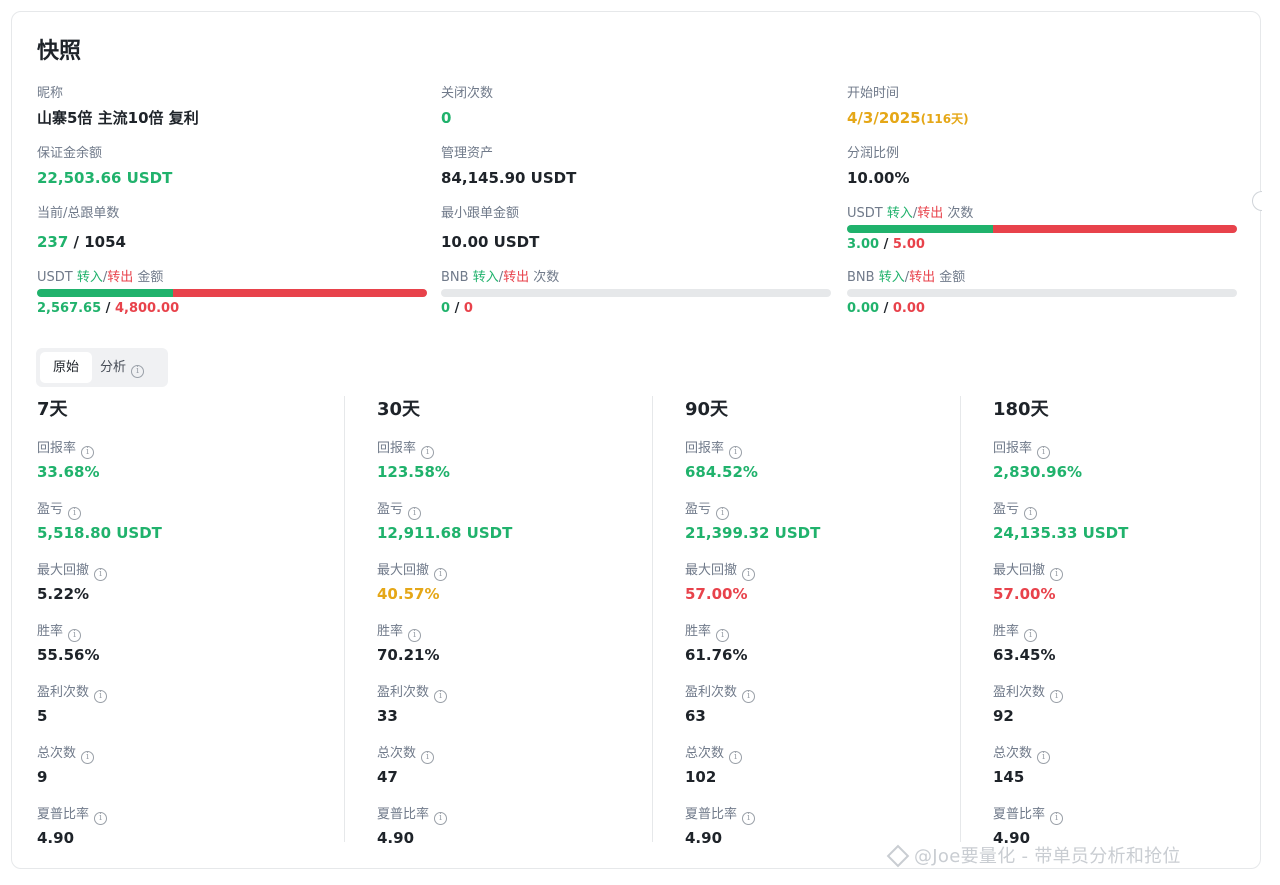 This screenshot has width=1280, height=885. I want to click on usdt-amount-bar, so click(232, 293).